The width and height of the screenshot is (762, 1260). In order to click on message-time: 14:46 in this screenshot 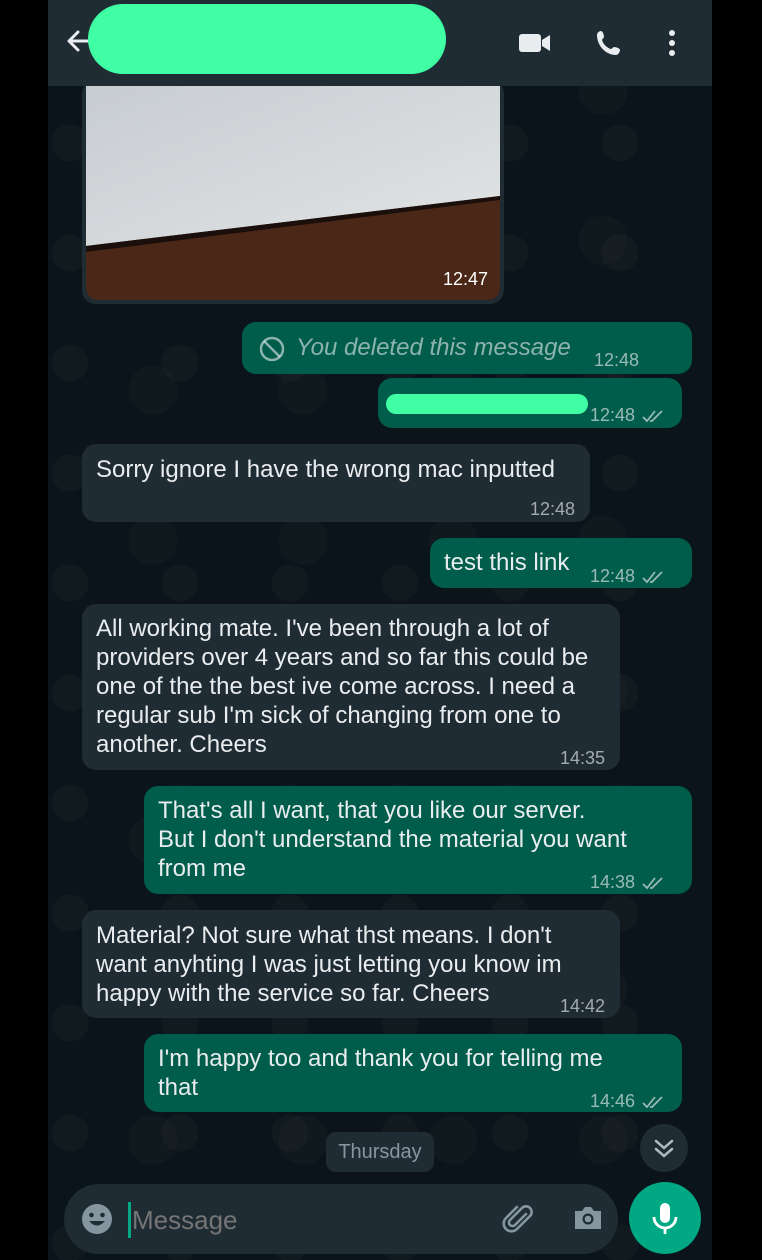, I will do `click(613, 1101)`.